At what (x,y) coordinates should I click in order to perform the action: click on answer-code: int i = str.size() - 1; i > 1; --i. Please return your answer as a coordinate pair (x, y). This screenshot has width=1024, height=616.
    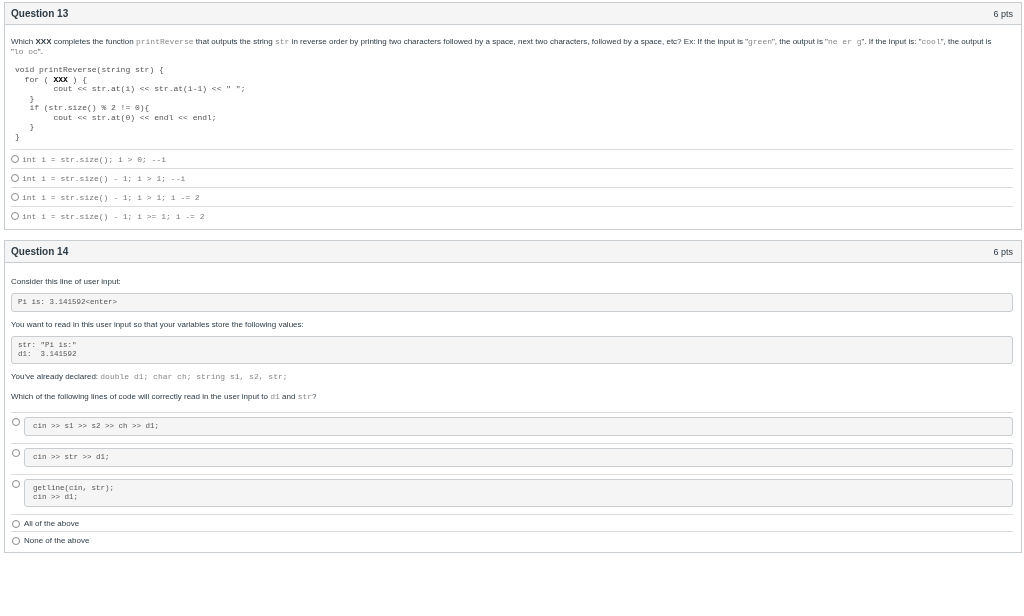
    Looking at the image, I should click on (104, 178).